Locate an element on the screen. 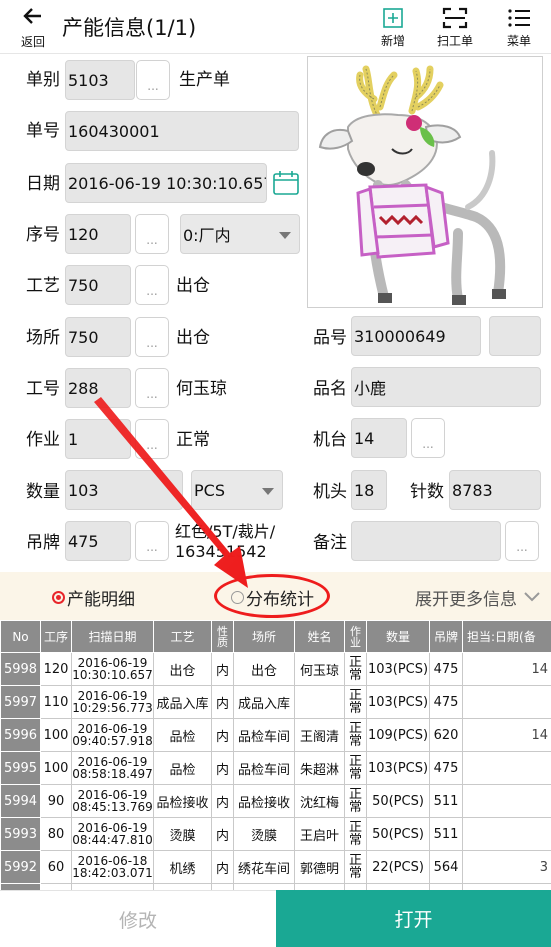 The image size is (551, 947). stitch-count-field: 8783 is located at coordinates (495, 490).